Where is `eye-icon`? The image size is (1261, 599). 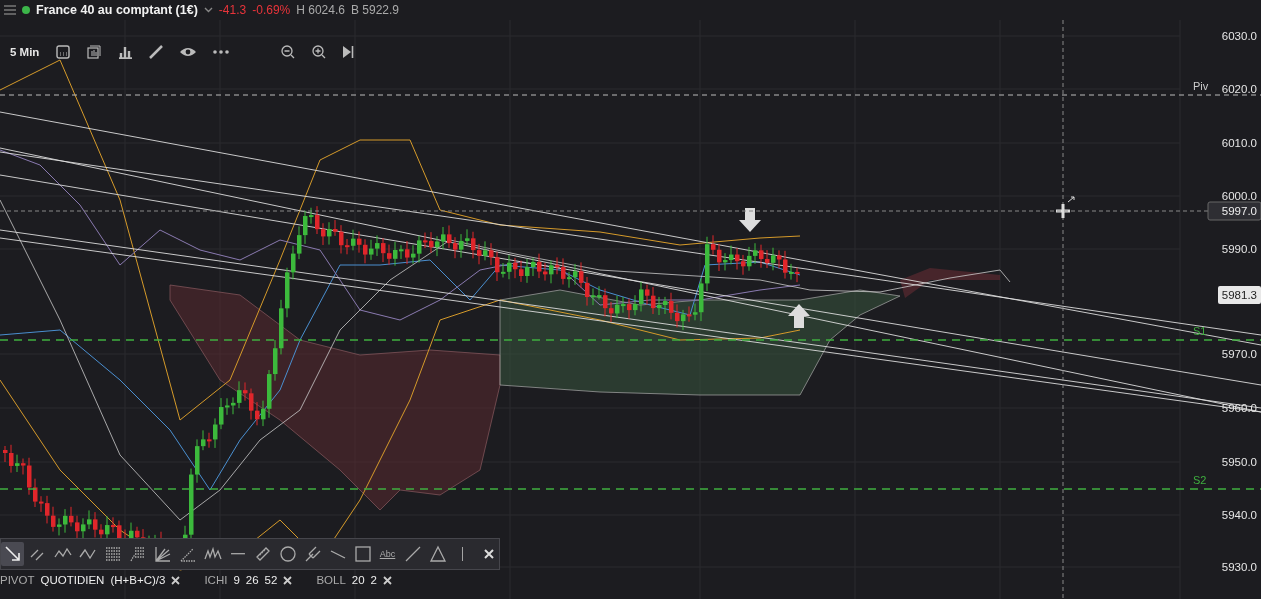 eye-icon is located at coordinates (188, 52).